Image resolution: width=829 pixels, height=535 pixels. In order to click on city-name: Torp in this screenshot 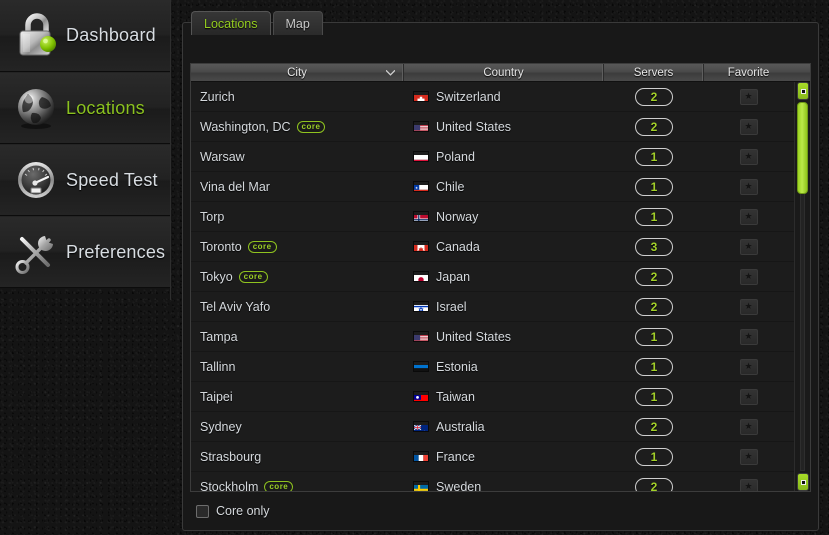, I will do `click(212, 216)`.